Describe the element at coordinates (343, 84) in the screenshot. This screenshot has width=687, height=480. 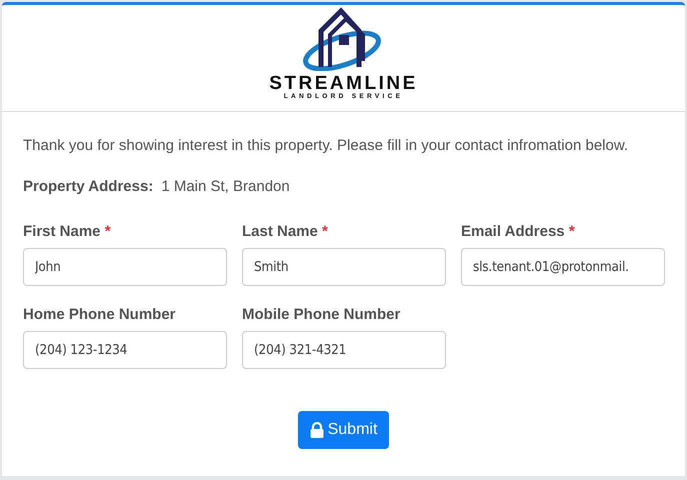
I see `logo-name: STREAMLINE` at that location.